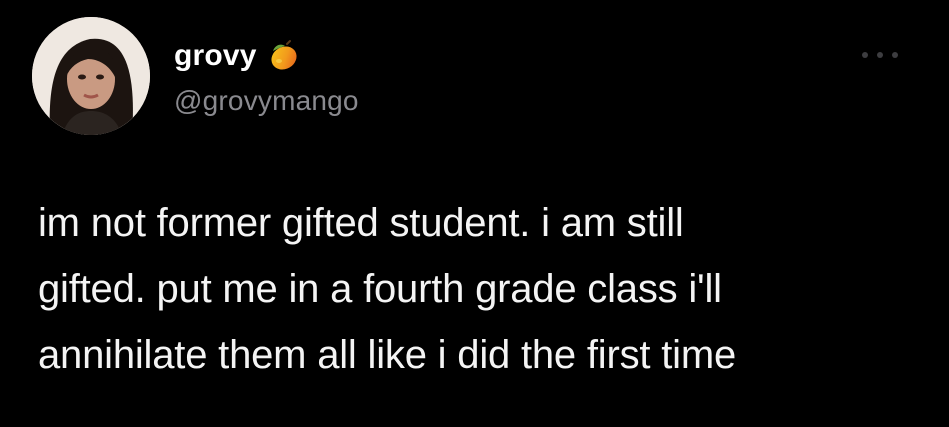 The image size is (949, 427). Describe the element at coordinates (215, 56) in the screenshot. I see `author-display-name: grovy` at that location.